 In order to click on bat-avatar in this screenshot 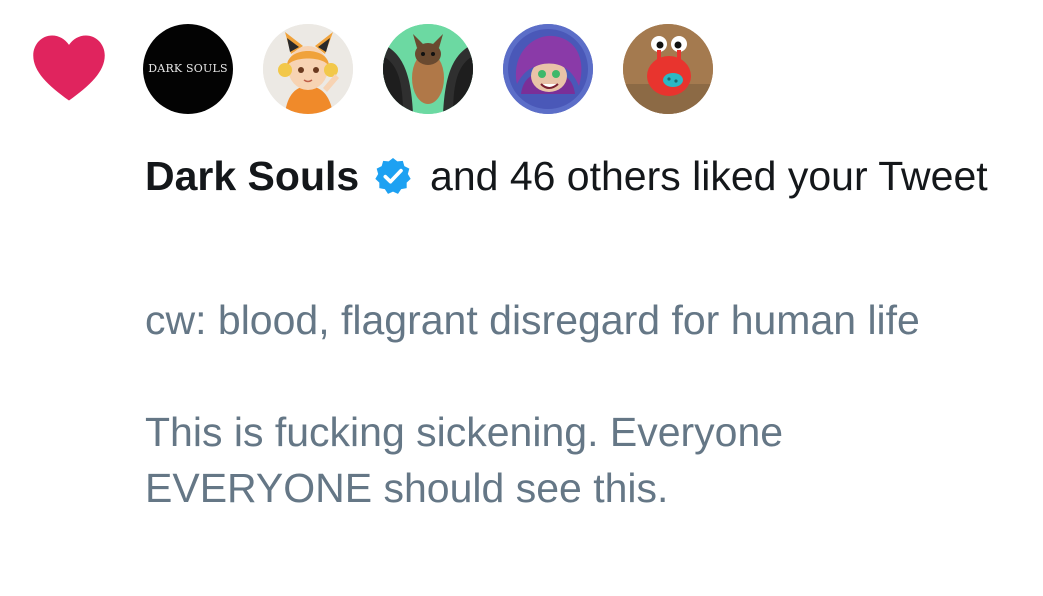, I will do `click(428, 69)`.